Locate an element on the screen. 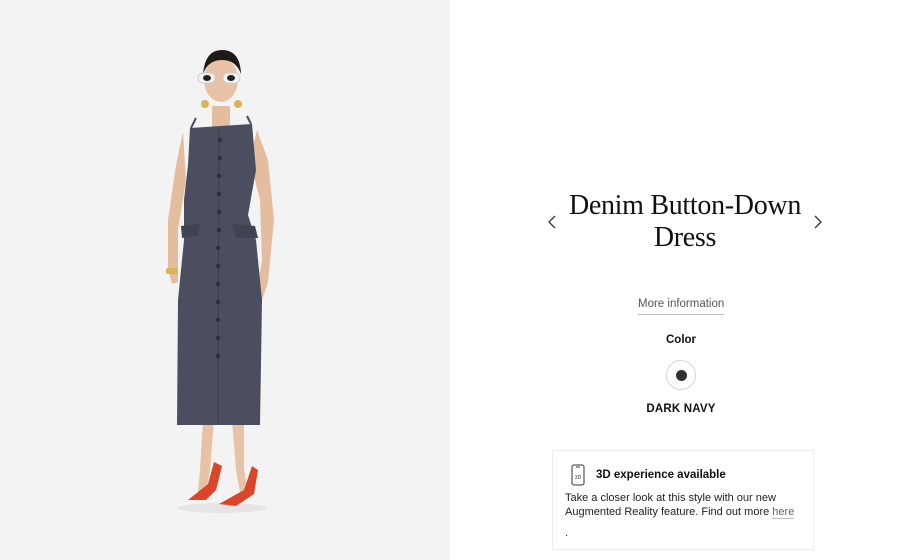  product-title-row: Denim Button-Down Dress is located at coordinates (685, 222).